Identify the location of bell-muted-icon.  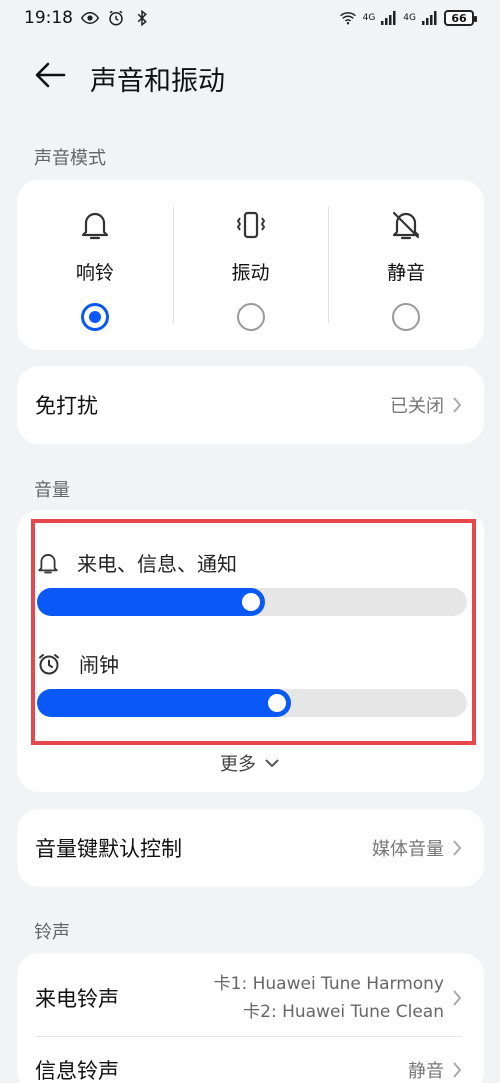
(406, 225).